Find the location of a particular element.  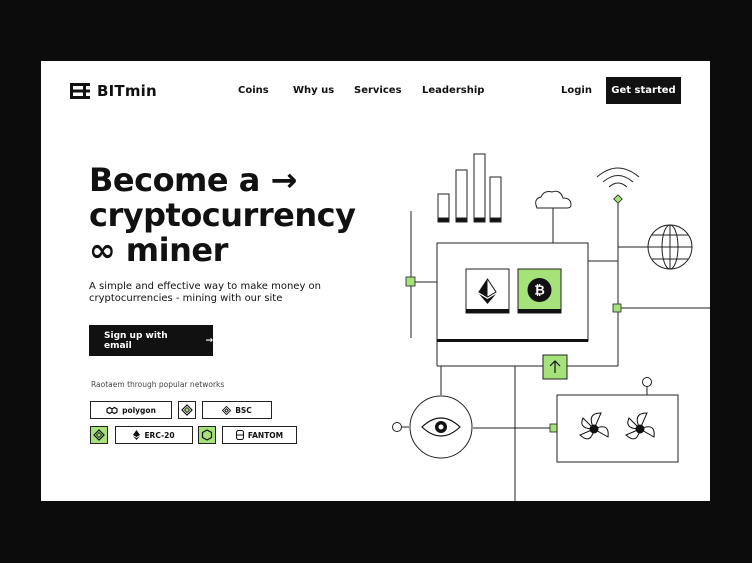

network-fantom: FANTOM is located at coordinates (259, 435).